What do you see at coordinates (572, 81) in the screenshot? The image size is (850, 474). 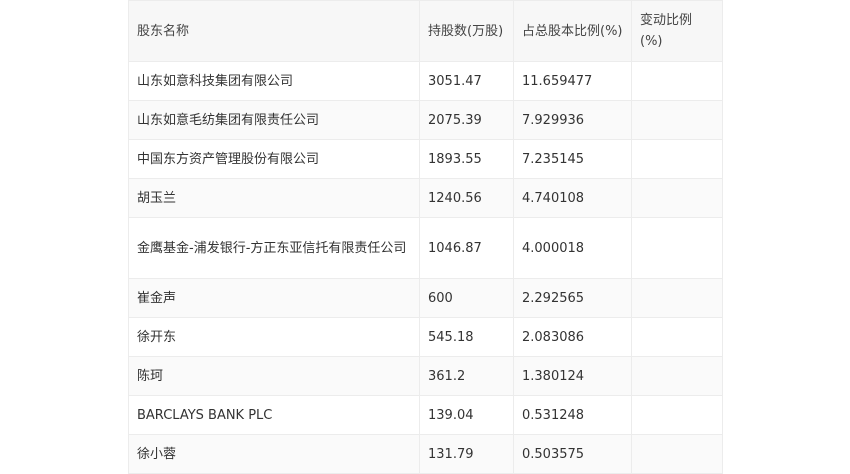 I see `cell-share-ratio: 11.659477` at bounding box center [572, 81].